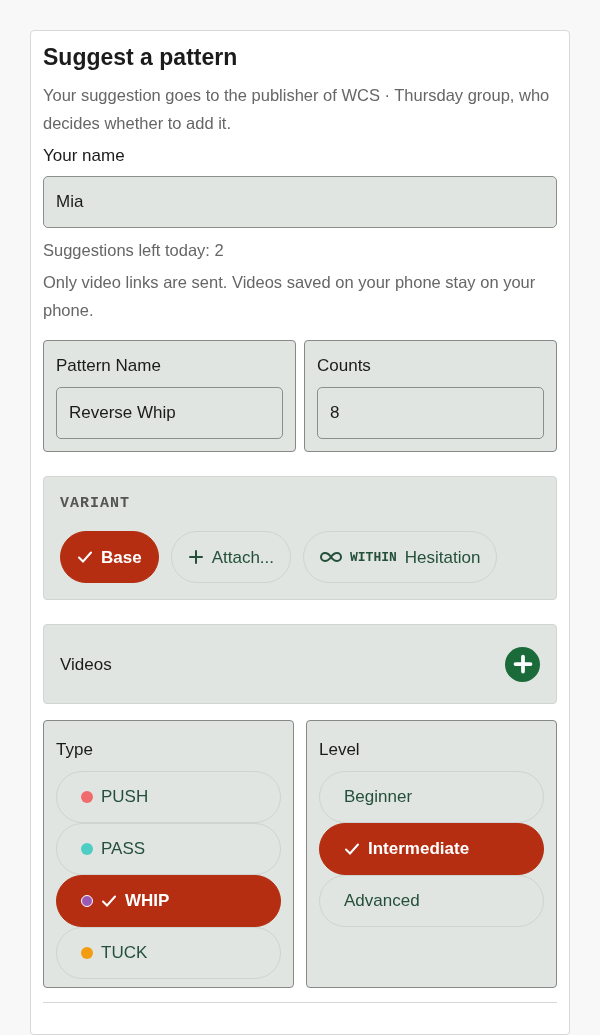  Describe the element at coordinates (168, 900) in the screenshot. I see `option-chip: WHIP` at that location.